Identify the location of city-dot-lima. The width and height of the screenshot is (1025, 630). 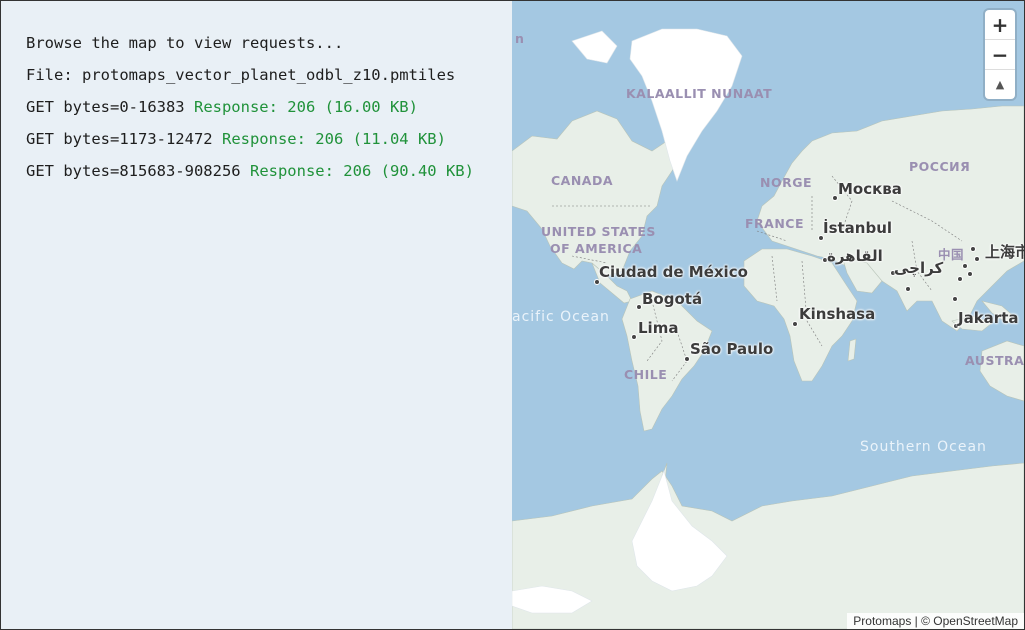
(634, 337).